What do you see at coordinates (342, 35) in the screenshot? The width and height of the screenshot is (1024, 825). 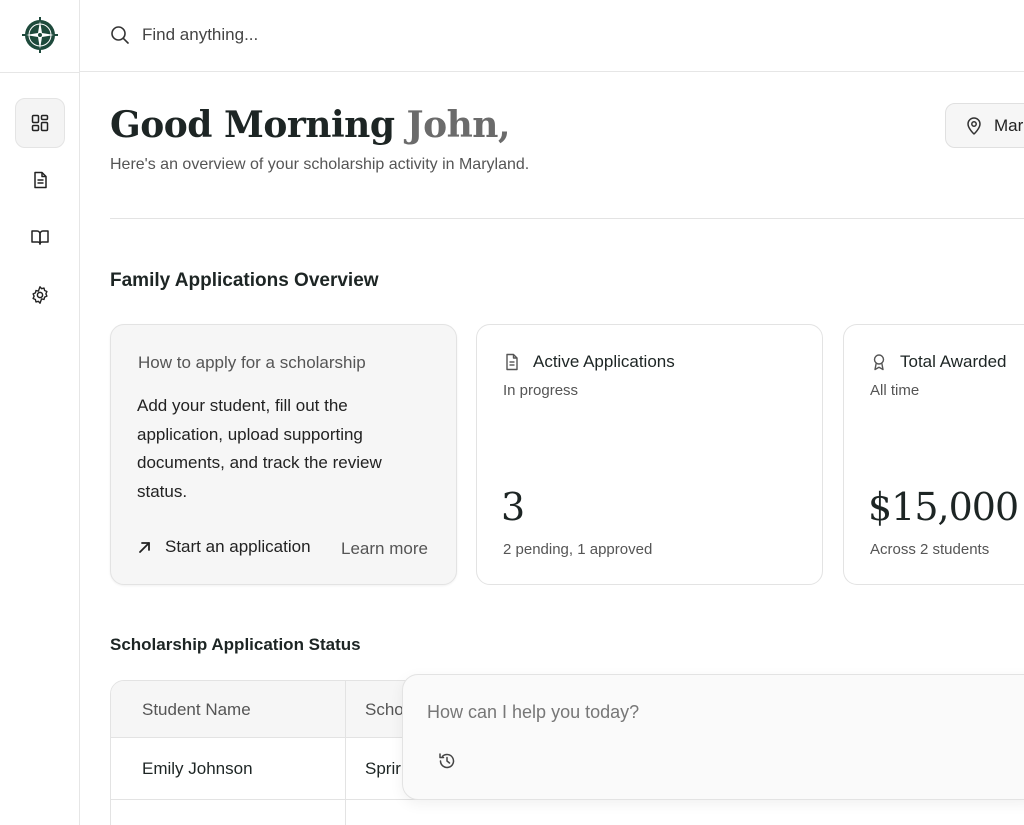 I see `search-input` at bounding box center [342, 35].